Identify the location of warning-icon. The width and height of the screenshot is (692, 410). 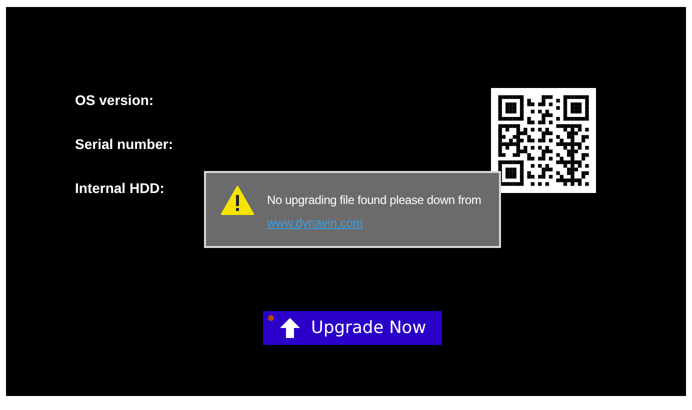
(237, 200).